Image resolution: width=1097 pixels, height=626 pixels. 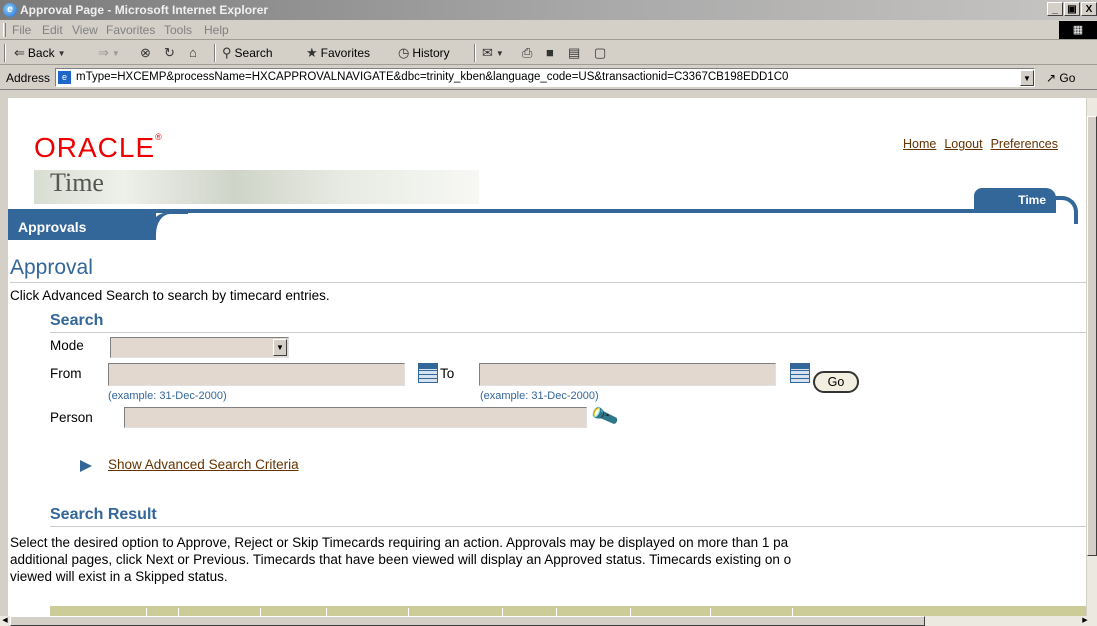 I want to click on stop-button: ⊗, so click(x=145, y=53).